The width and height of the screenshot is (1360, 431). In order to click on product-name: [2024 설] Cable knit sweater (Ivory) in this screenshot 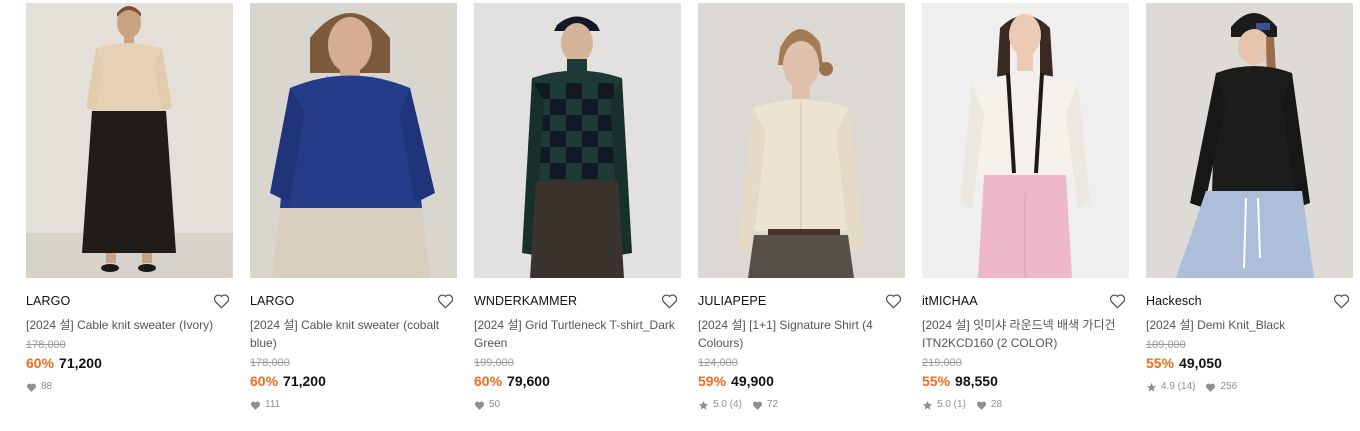, I will do `click(129, 325)`.